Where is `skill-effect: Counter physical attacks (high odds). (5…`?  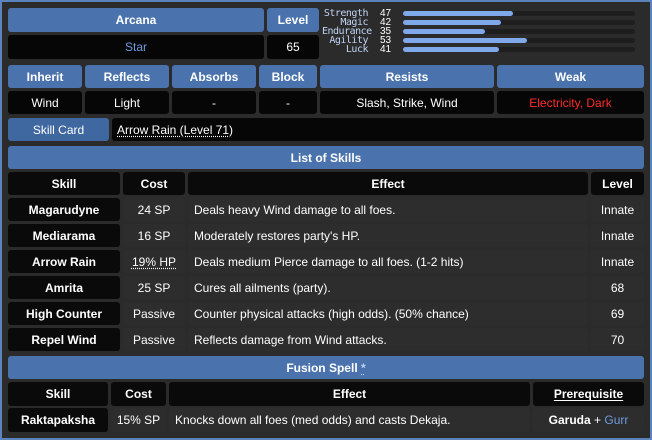
skill-effect: Counter physical attacks (high odds). (5… is located at coordinates (388, 313).